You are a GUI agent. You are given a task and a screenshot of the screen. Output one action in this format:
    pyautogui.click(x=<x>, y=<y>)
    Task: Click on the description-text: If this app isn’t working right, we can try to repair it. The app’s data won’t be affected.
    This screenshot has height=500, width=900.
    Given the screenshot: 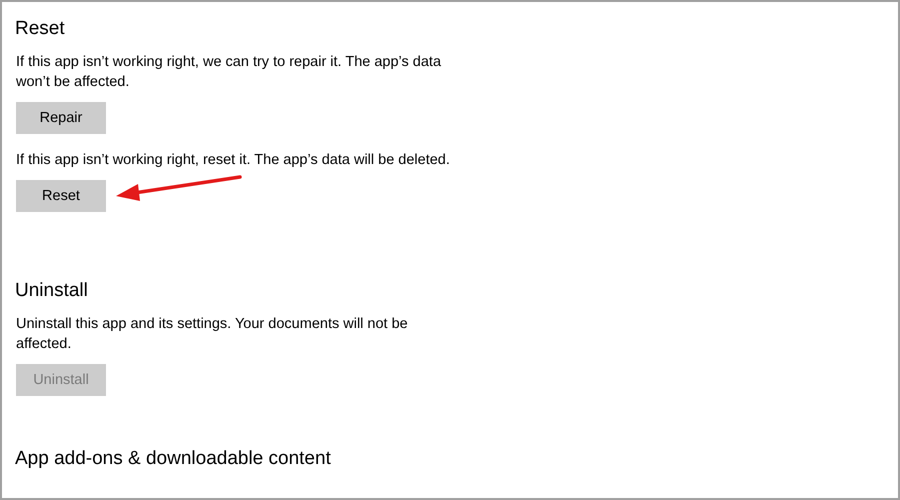 What is the action you would take?
    pyautogui.click(x=229, y=72)
    